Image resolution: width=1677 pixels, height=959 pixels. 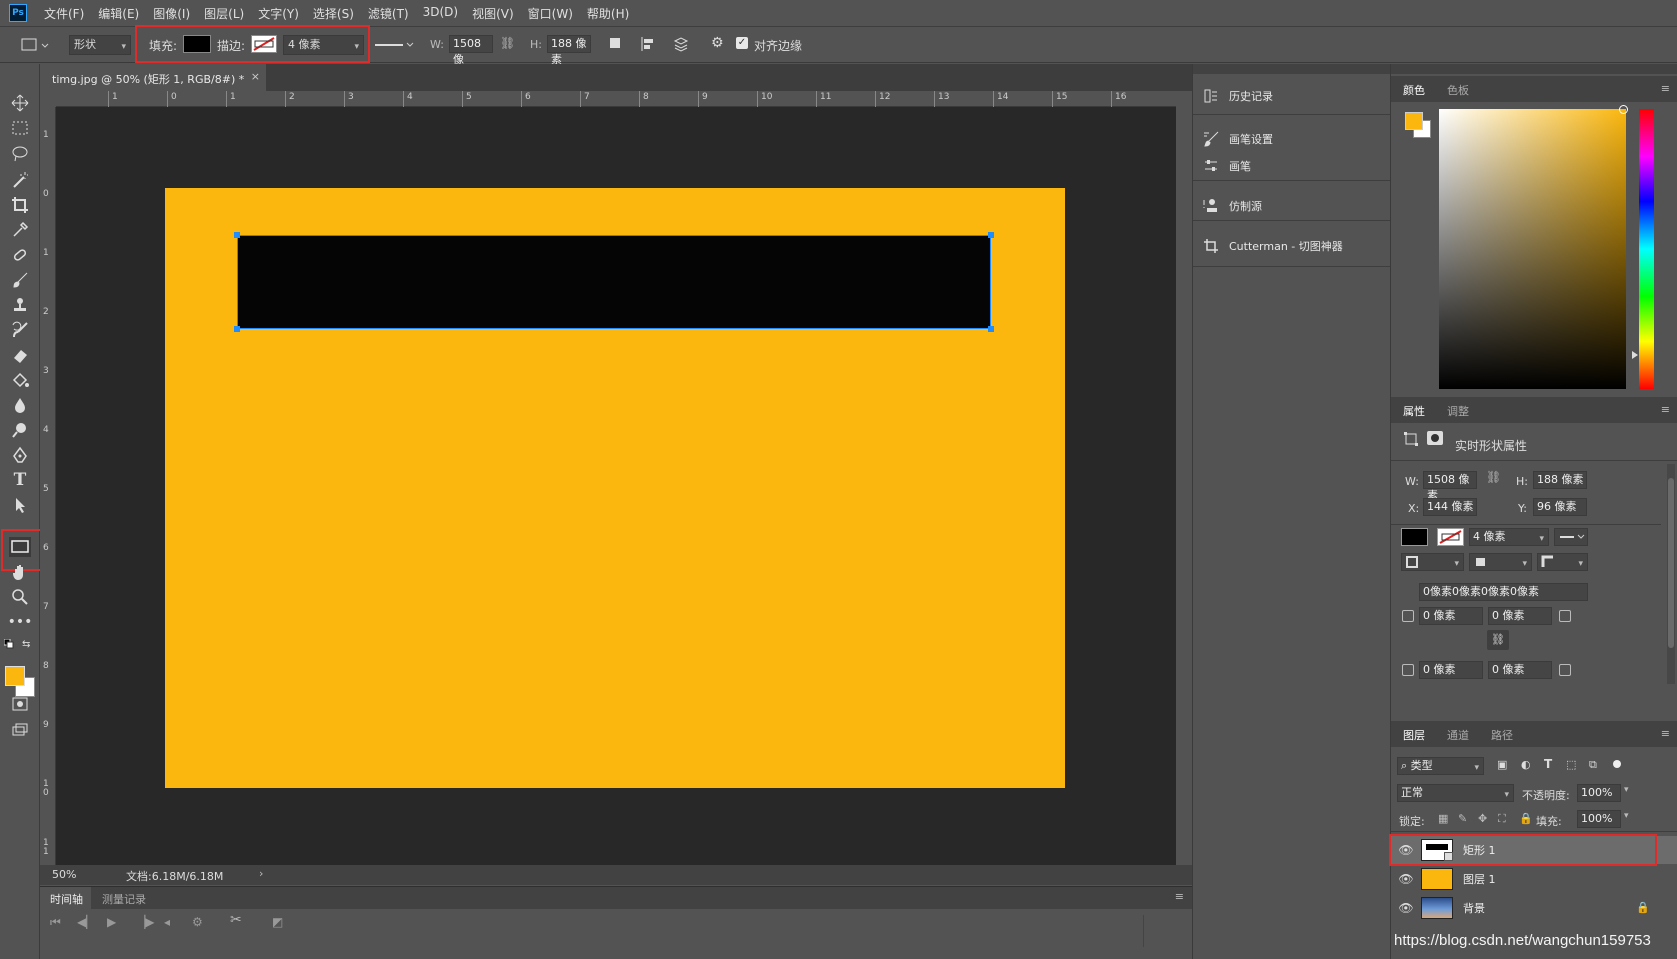 What do you see at coordinates (171, 13) in the screenshot?
I see `menu-image: 图像(I)` at bounding box center [171, 13].